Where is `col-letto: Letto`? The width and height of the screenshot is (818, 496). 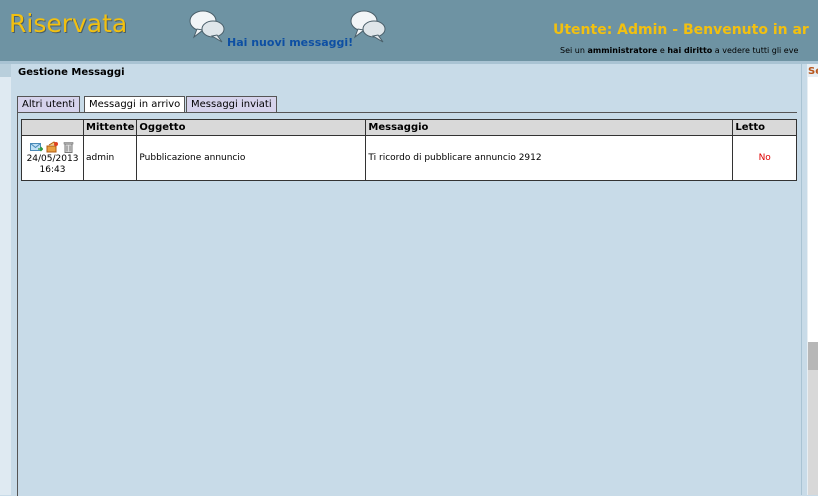 col-letto: Letto is located at coordinates (764, 127).